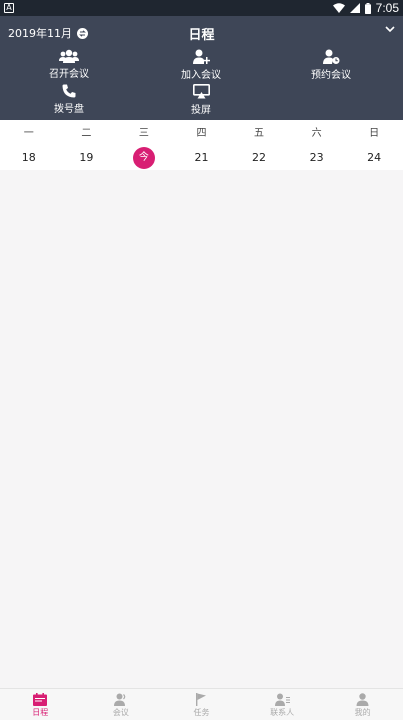 Image resolution: width=403 pixels, height=720 pixels. Describe the element at coordinates (40, 712) in the screenshot. I see `tab-schedule-label: 日程` at that location.